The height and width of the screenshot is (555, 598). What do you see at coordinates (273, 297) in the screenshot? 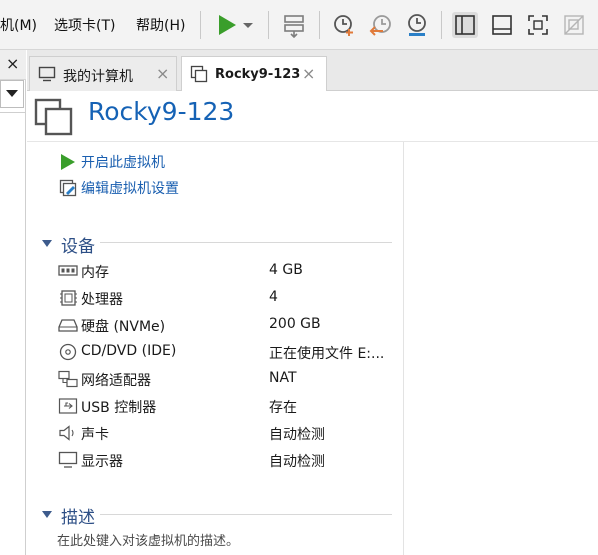
I see `device-value: 4` at bounding box center [273, 297].